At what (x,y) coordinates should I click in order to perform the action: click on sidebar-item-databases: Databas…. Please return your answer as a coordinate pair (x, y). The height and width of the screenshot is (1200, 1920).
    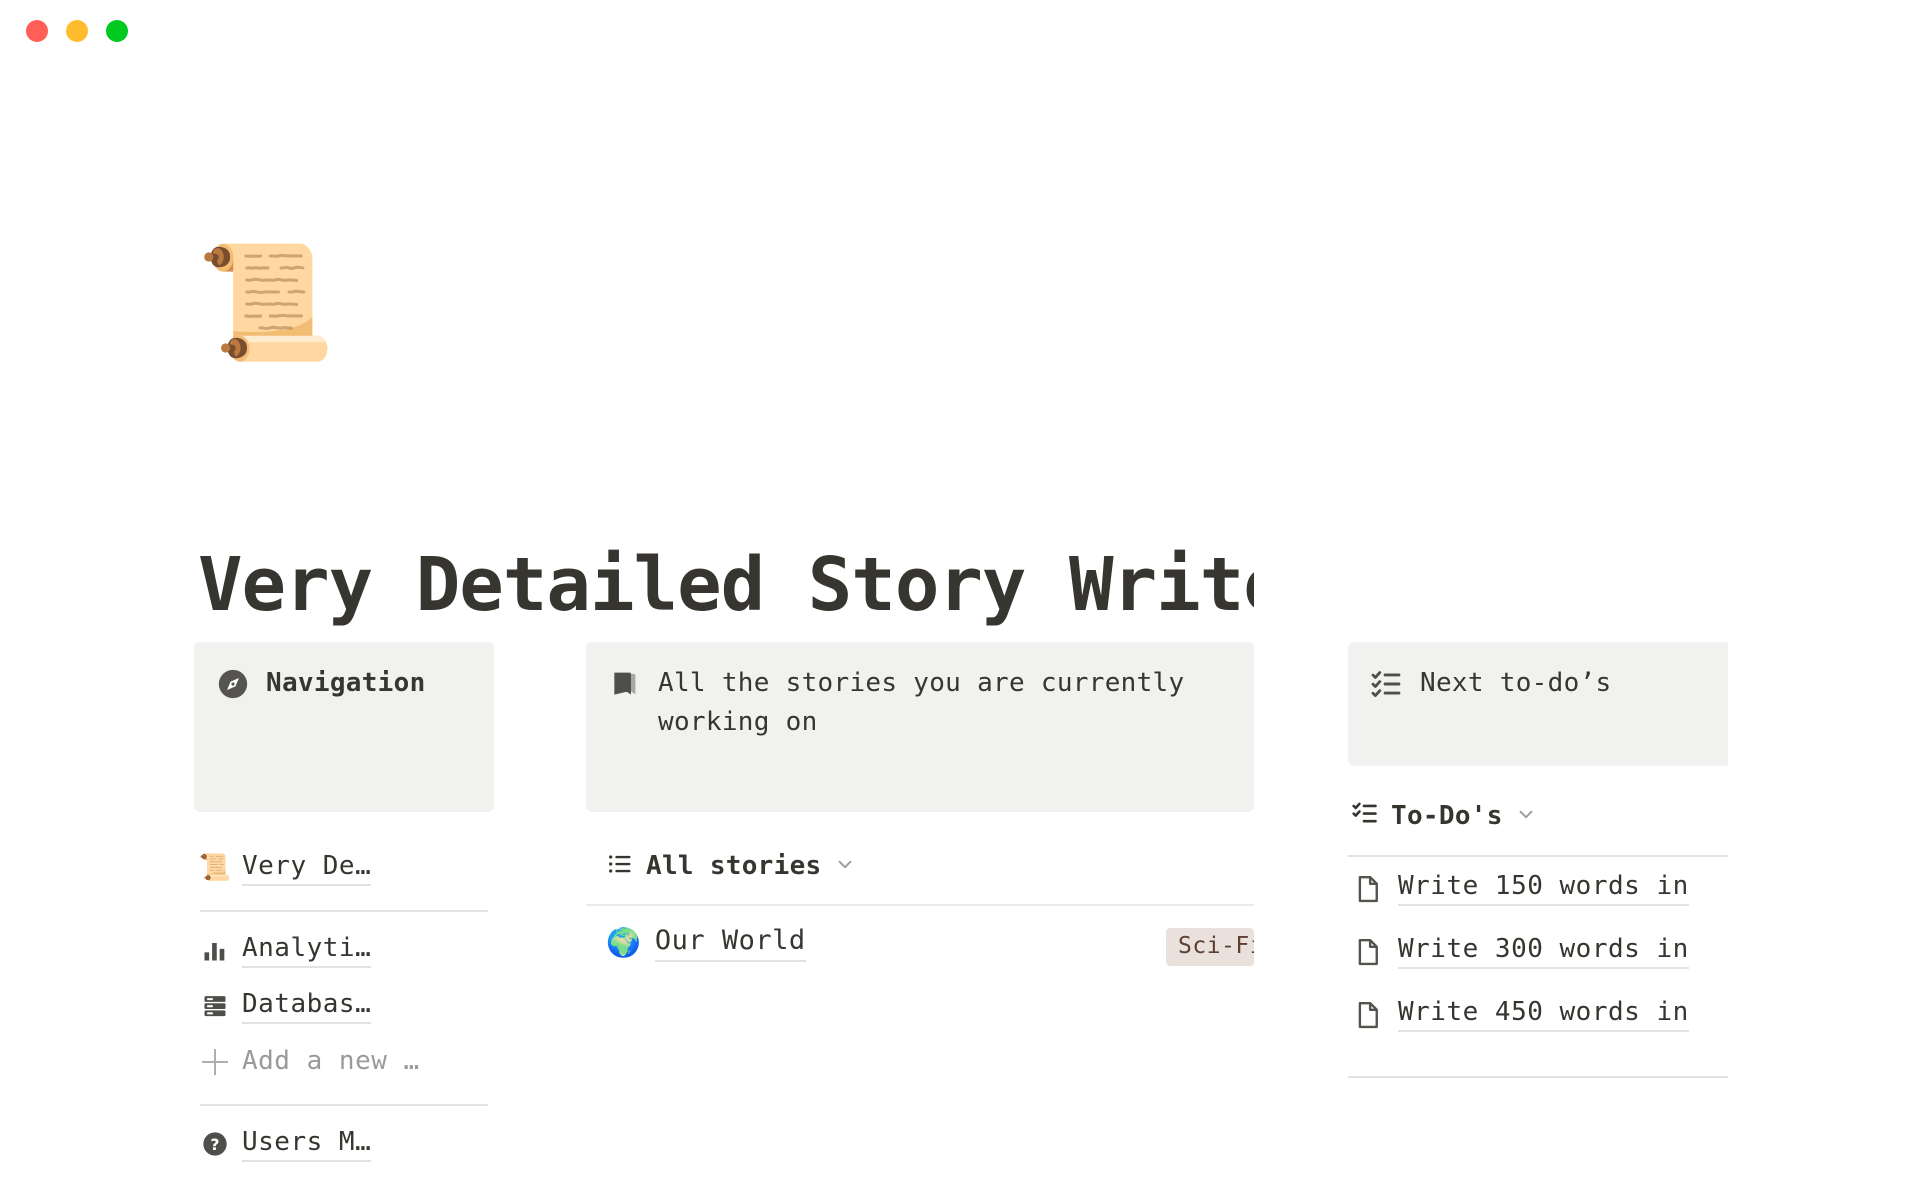
    Looking at the image, I should click on (344, 1006).